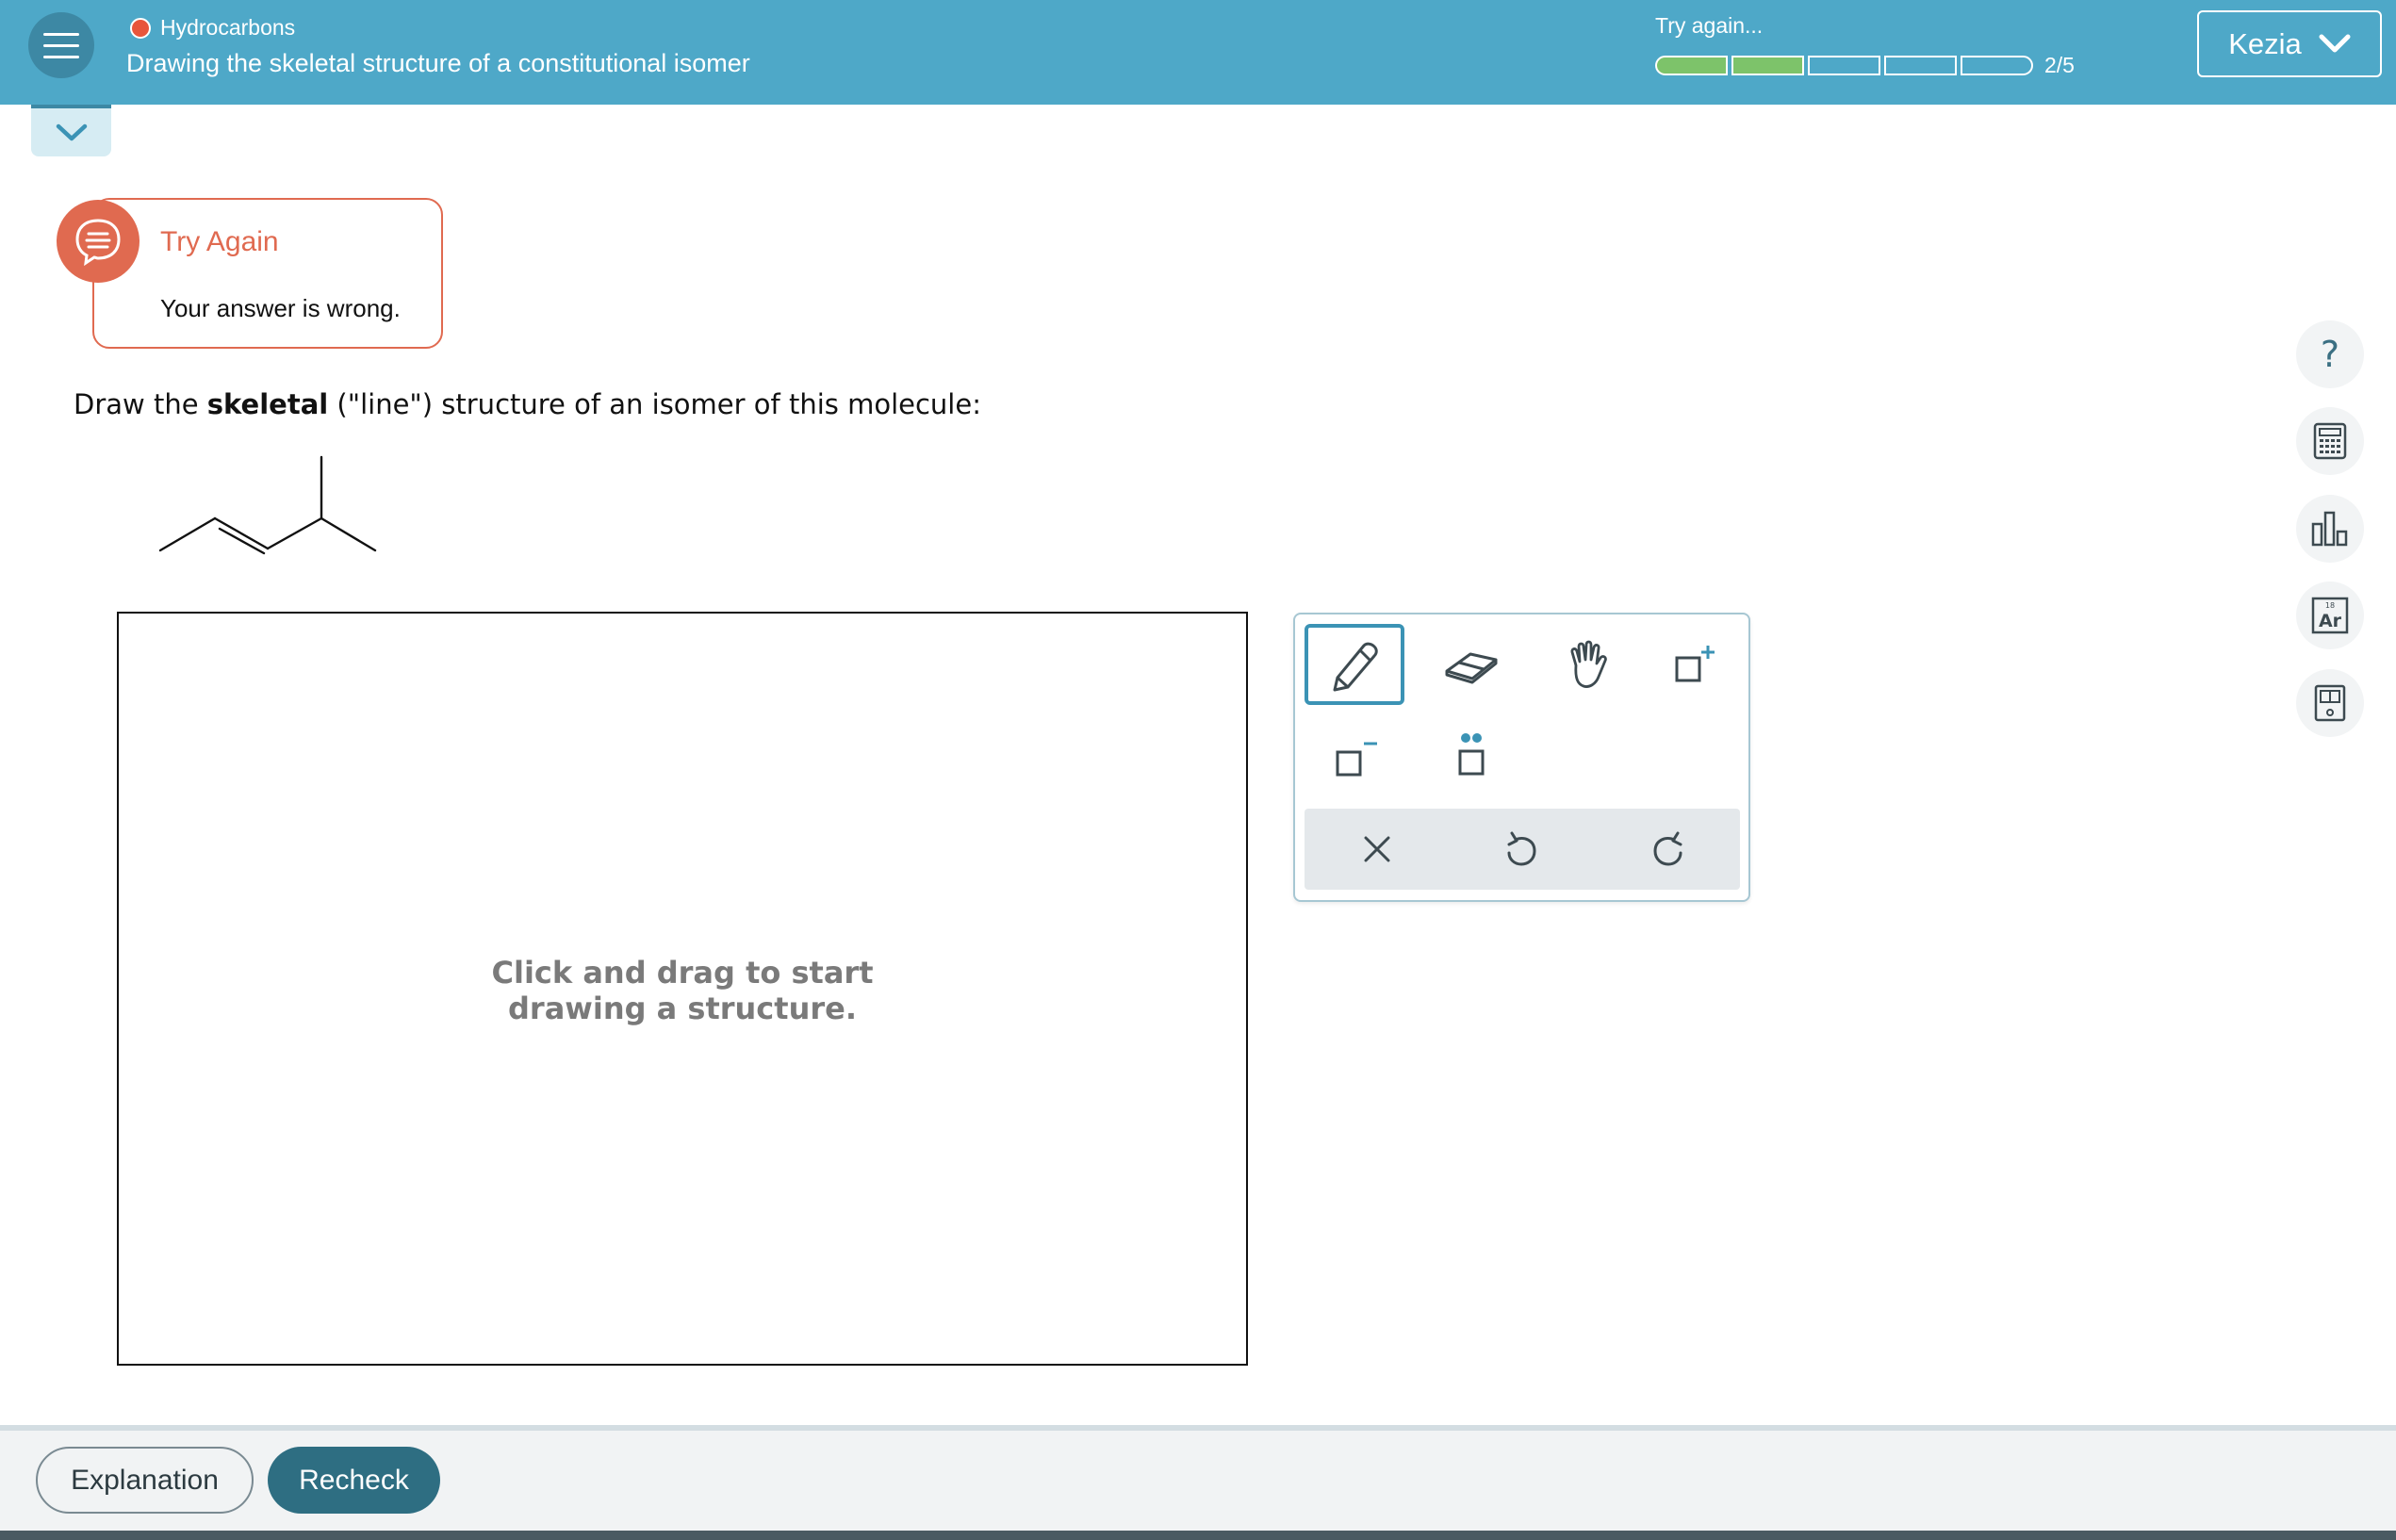  Describe the element at coordinates (2330, 621) in the screenshot. I see `periodic-symbol: Ar` at that location.